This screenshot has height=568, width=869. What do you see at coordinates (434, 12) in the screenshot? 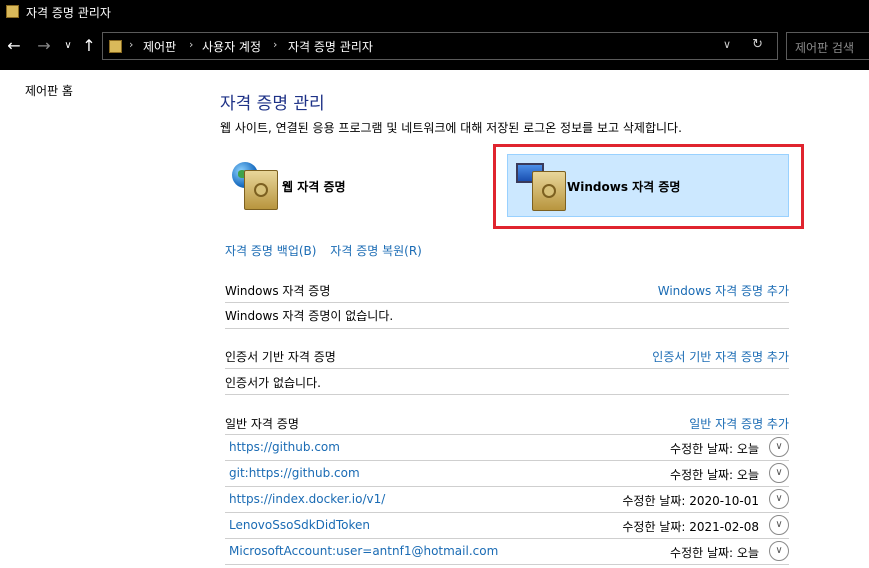
I see `title-bar: 자격 증명 관리자` at bounding box center [434, 12].